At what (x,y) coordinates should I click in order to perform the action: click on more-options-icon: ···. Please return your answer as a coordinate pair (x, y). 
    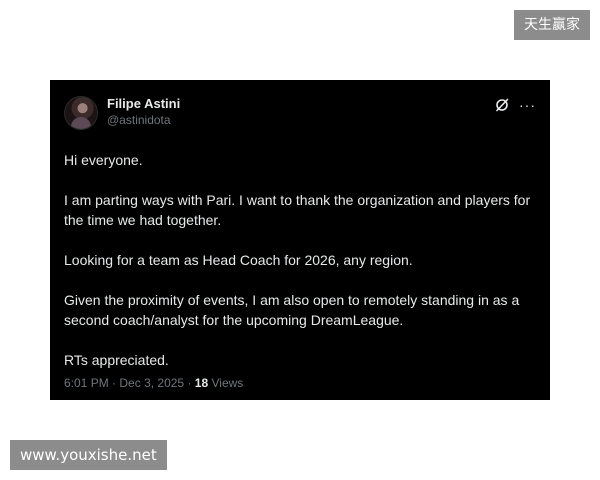
    Looking at the image, I should click on (527, 105).